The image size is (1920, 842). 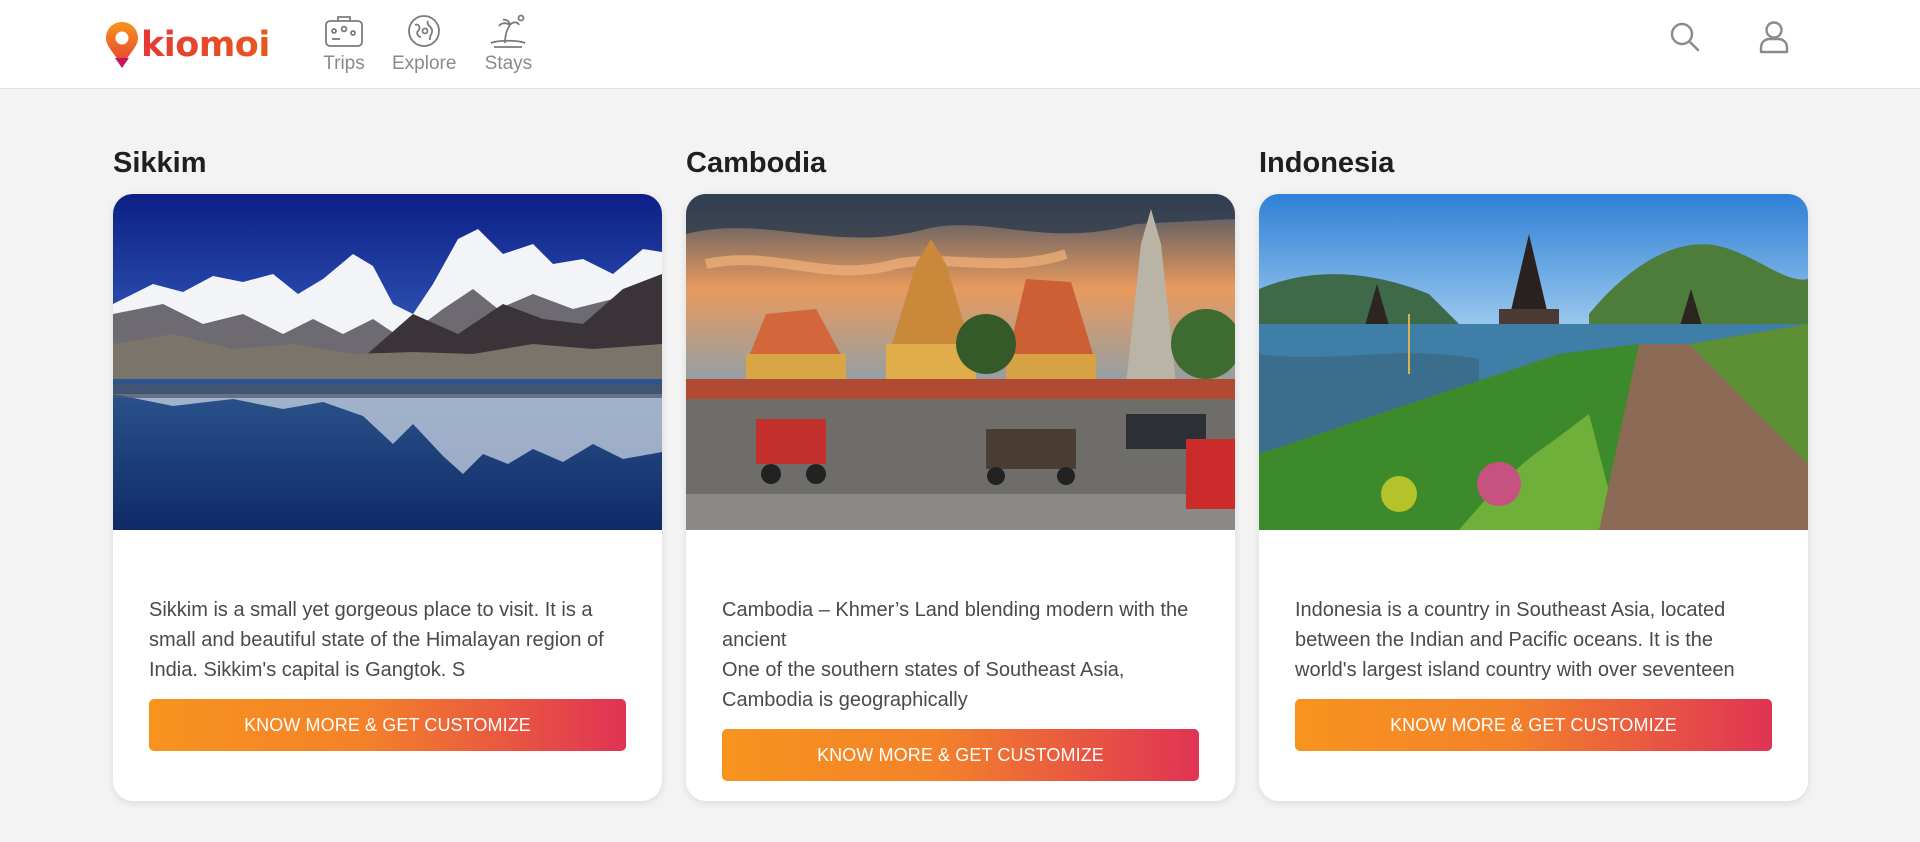 What do you see at coordinates (424, 63) in the screenshot?
I see `nav-explore-label: Explore` at bounding box center [424, 63].